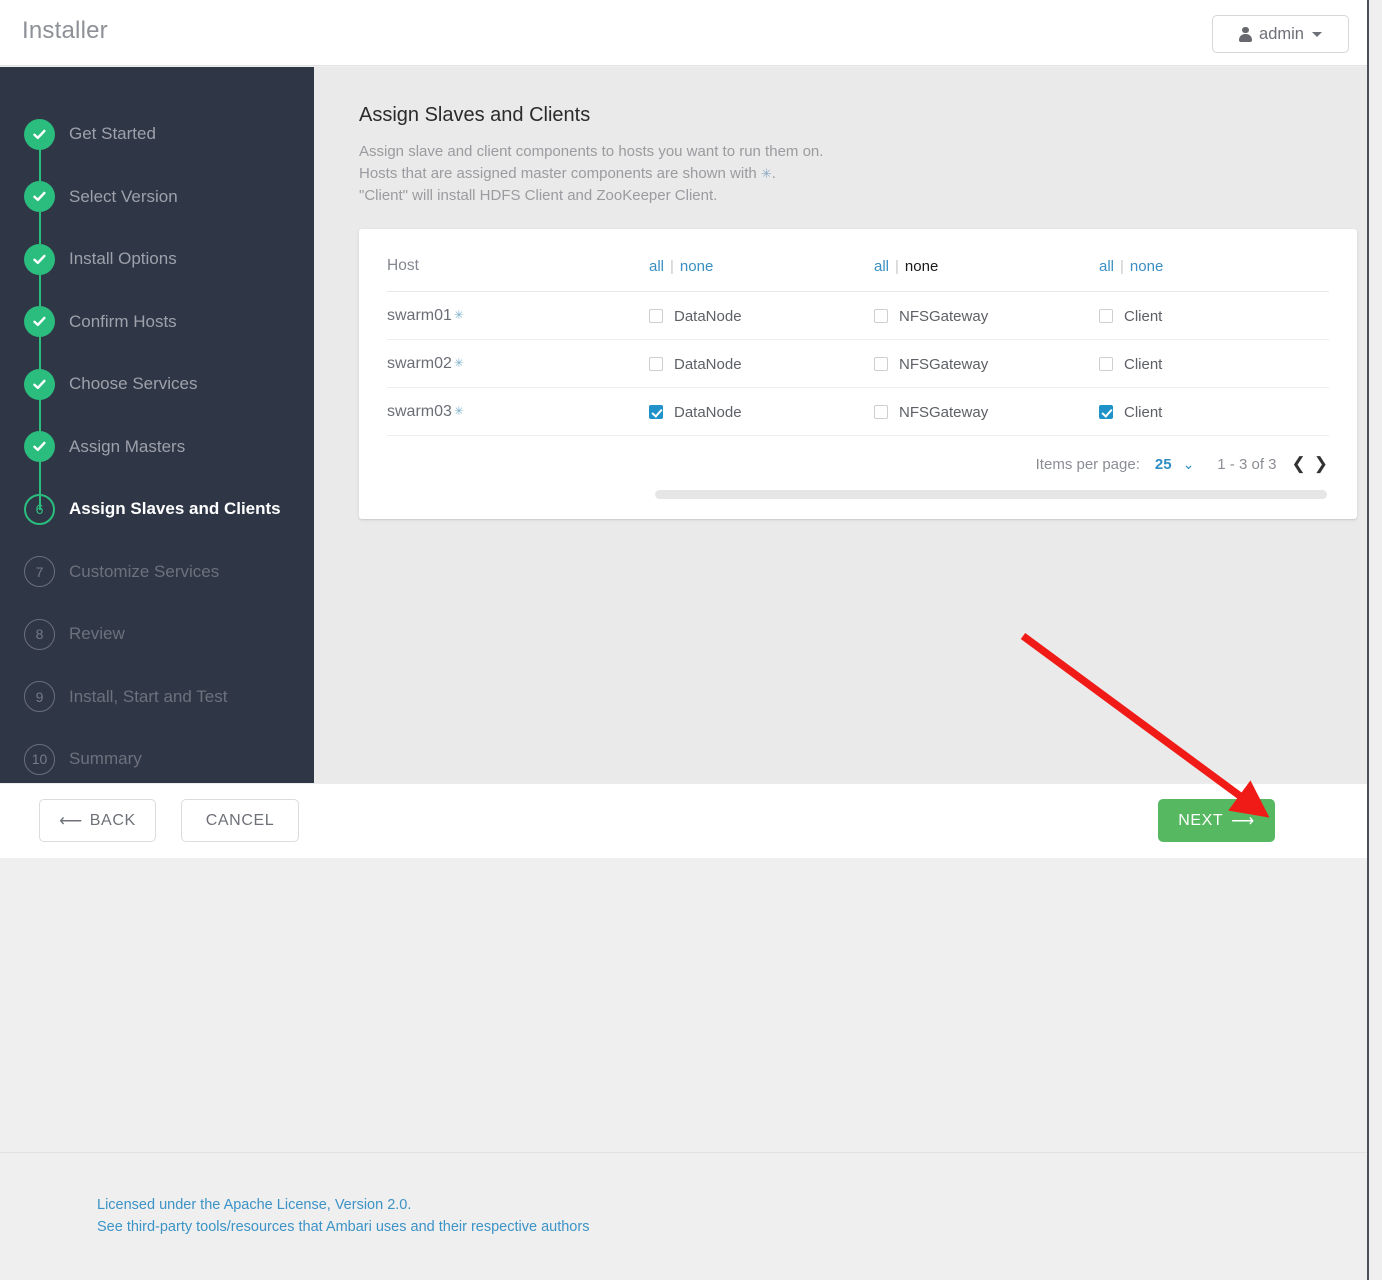 This screenshot has height=1280, width=1382. I want to click on select-all-link-nfsgateway: all, so click(881, 266).